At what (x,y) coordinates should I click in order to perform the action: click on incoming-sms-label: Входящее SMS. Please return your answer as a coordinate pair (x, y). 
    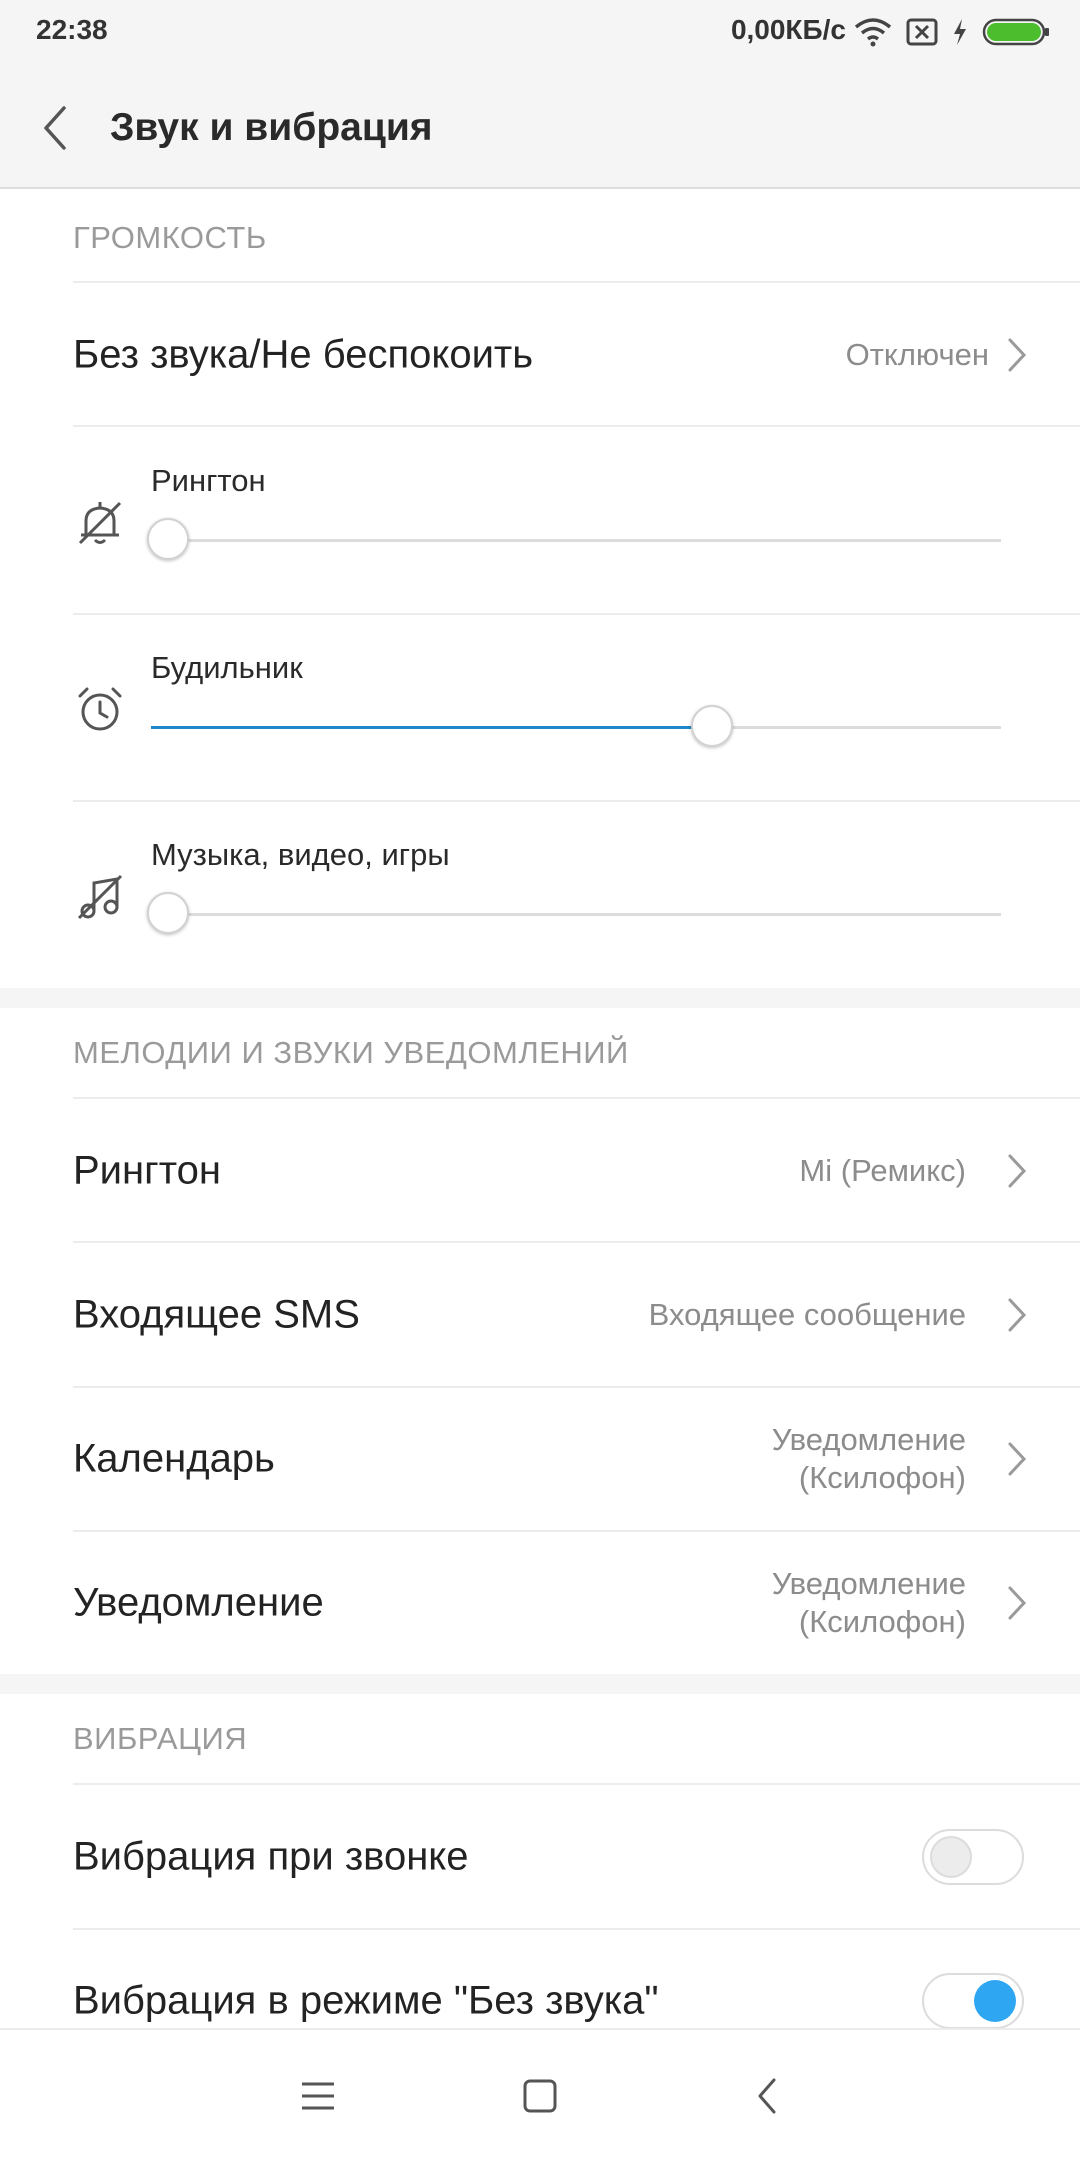
    Looking at the image, I should click on (216, 1314).